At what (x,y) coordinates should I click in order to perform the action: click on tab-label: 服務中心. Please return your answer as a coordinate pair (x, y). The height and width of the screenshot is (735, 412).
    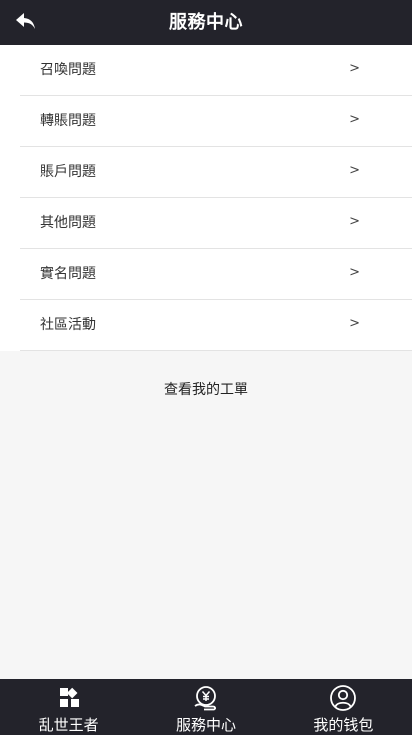
    Looking at the image, I should click on (205, 725).